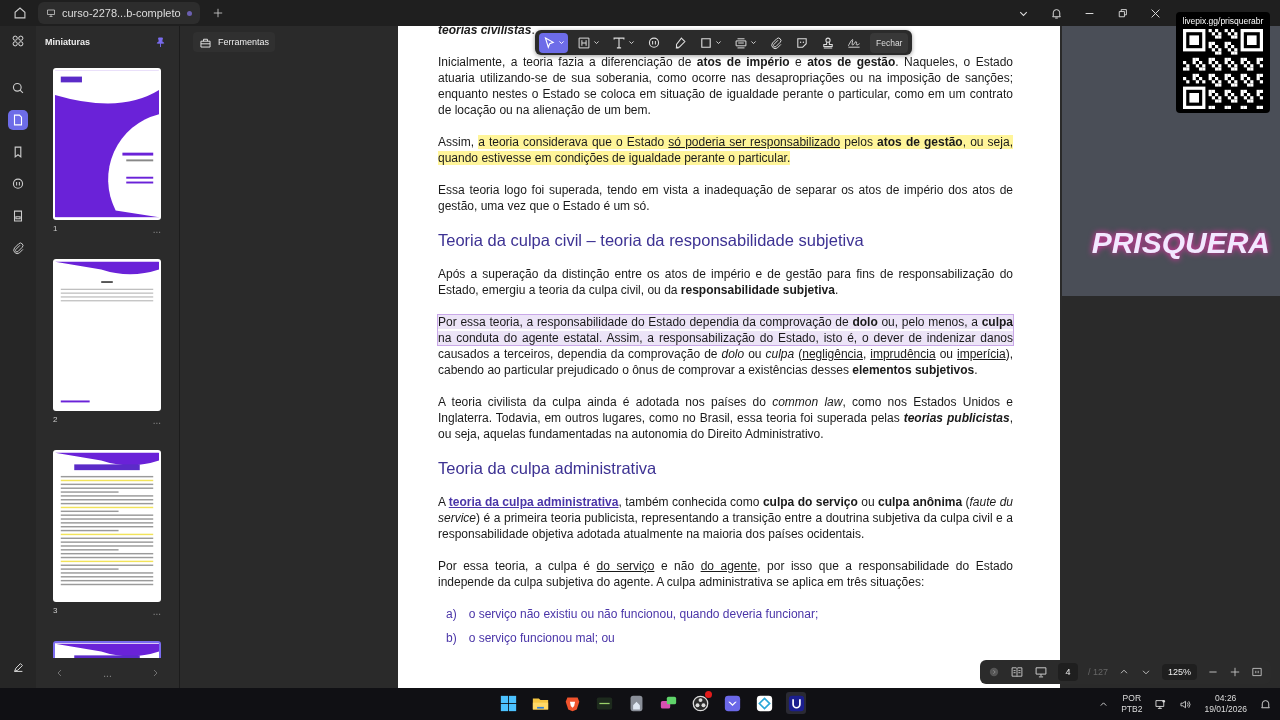  What do you see at coordinates (20, 13) in the screenshot?
I see `home-icon` at bounding box center [20, 13].